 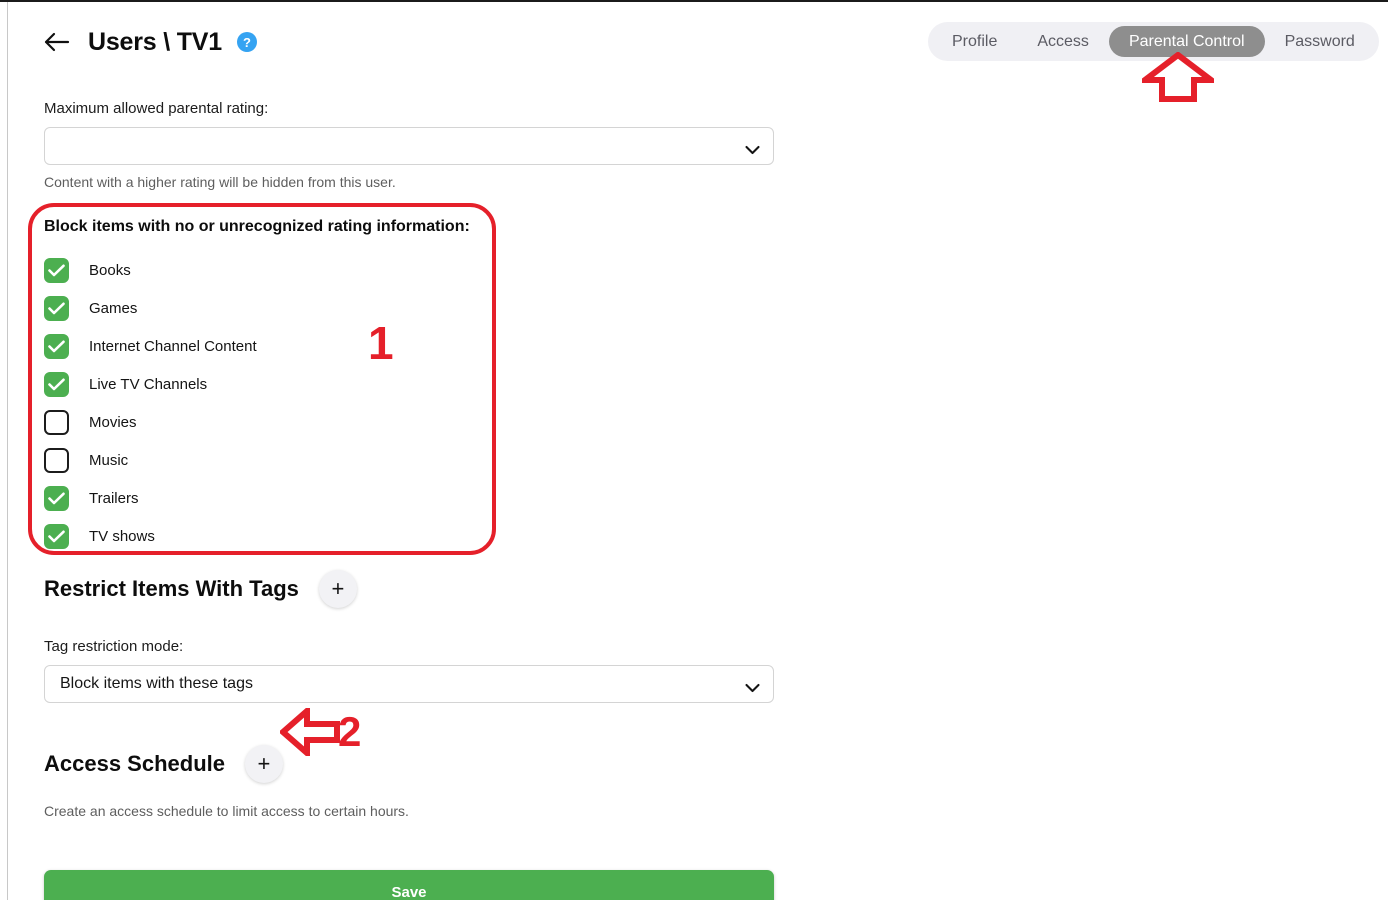 What do you see at coordinates (350, 731) in the screenshot?
I see `annotation-marker-2: 2` at bounding box center [350, 731].